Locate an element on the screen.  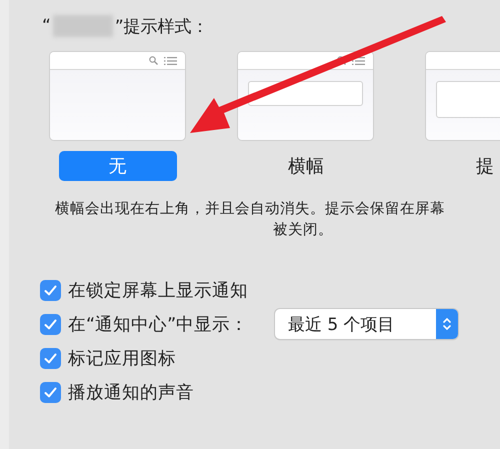
checkbox-label: 在锁定屏幕上显示通知 is located at coordinates (158, 291).